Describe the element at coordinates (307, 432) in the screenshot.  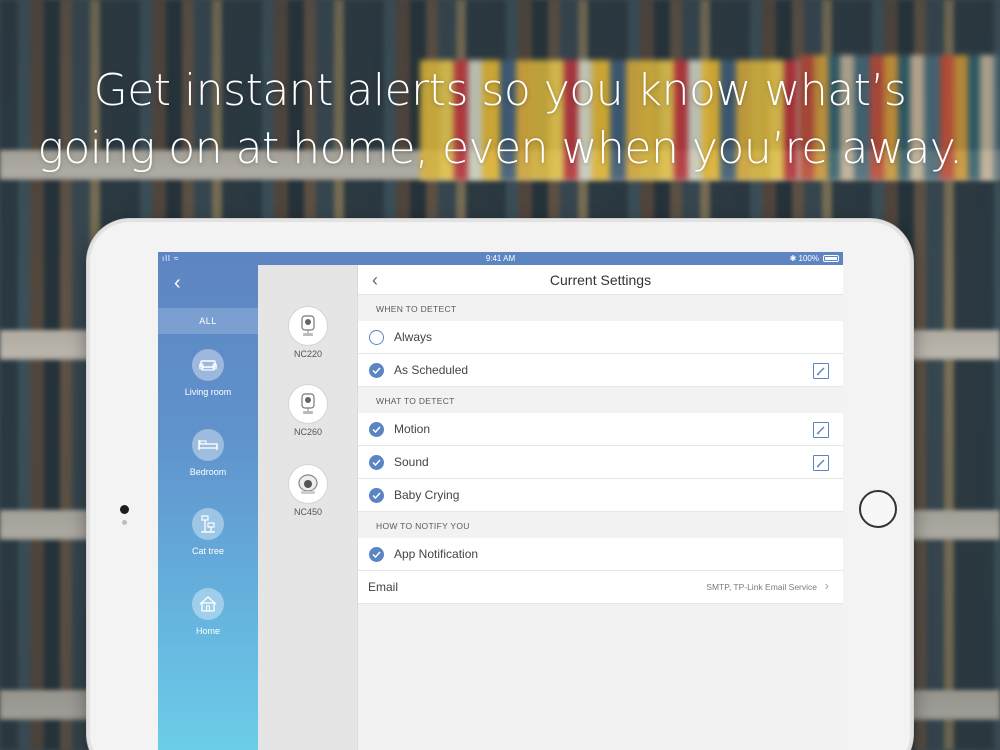
I see `camera-label: NC260` at that location.